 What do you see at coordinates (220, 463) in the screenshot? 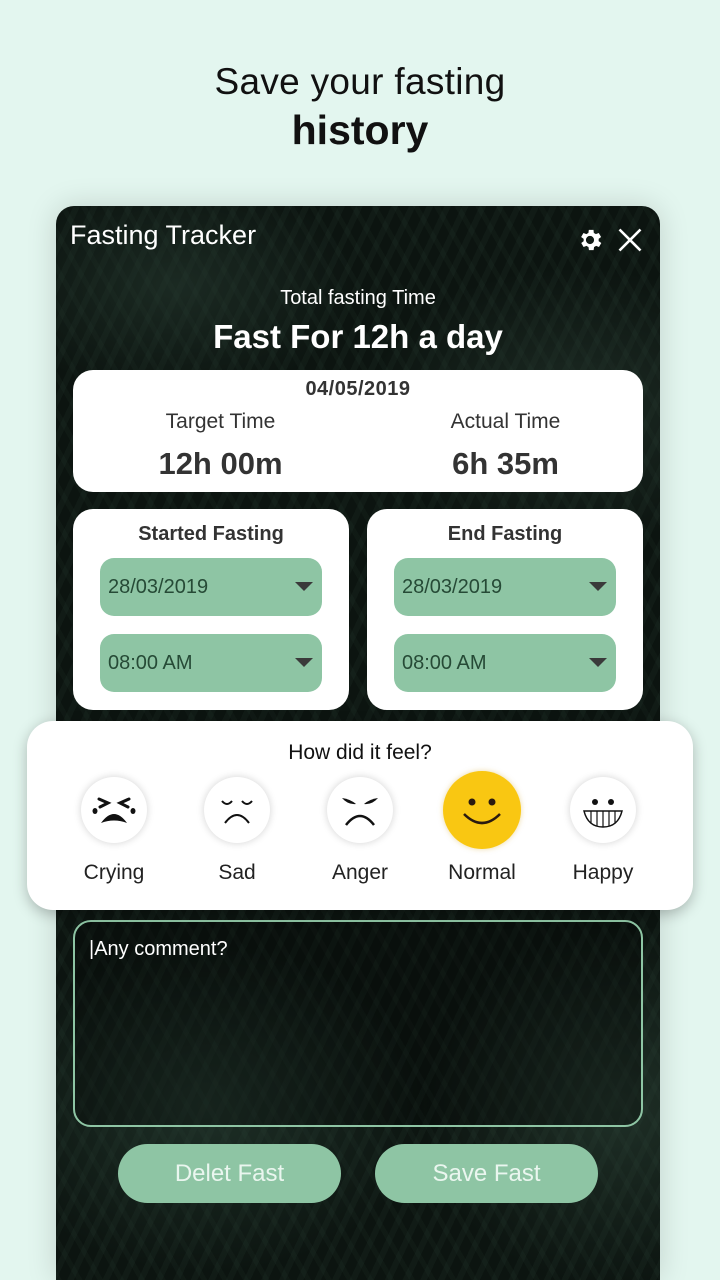
I see `target-time-value: 12h 00m` at bounding box center [220, 463].